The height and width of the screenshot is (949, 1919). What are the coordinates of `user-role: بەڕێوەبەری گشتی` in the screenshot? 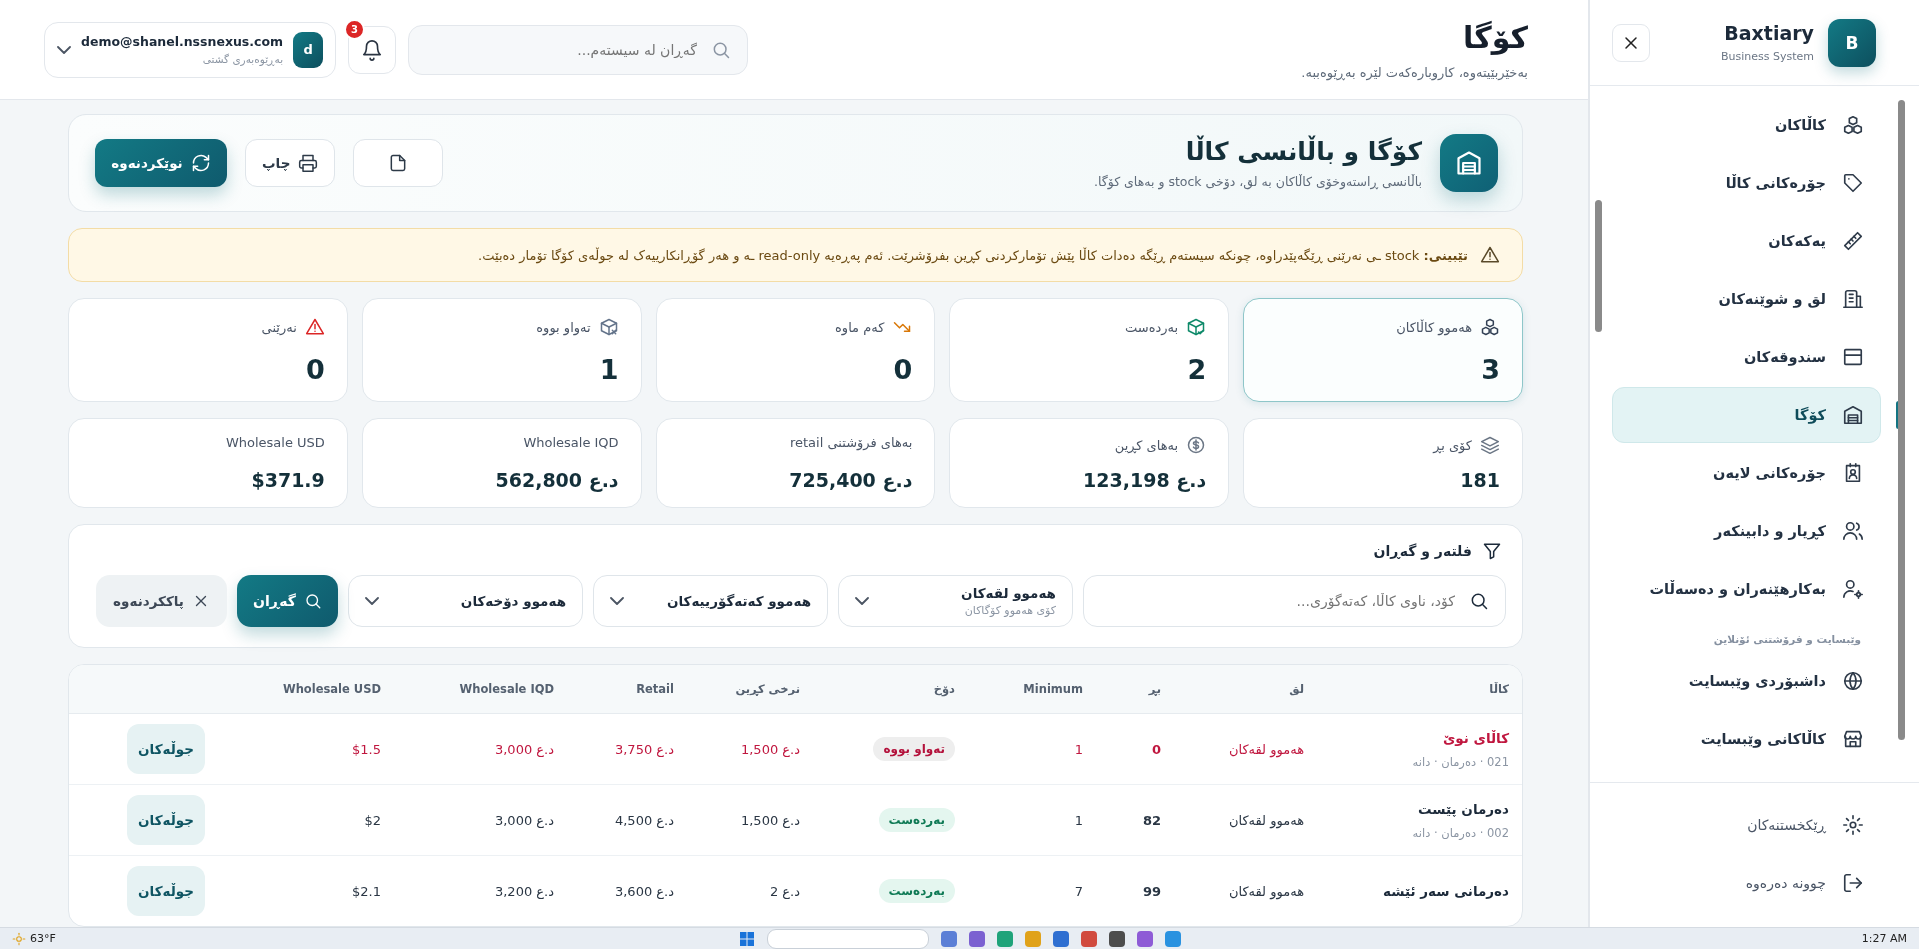 It's located at (243, 59).